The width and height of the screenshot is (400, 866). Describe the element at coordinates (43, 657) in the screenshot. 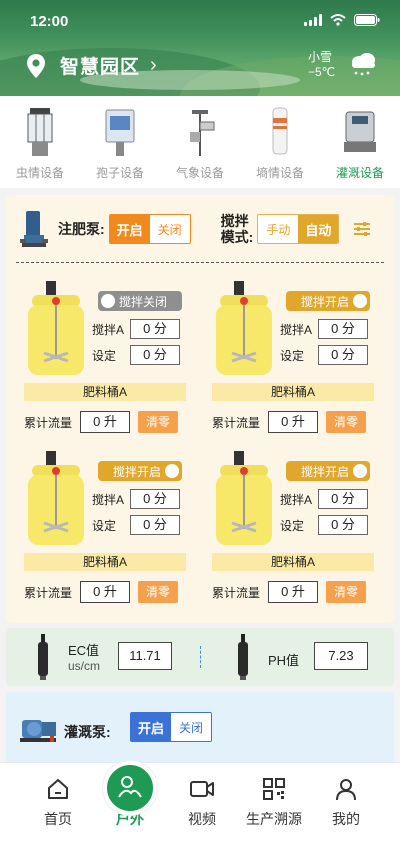

I see `ec-probe-icon` at that location.